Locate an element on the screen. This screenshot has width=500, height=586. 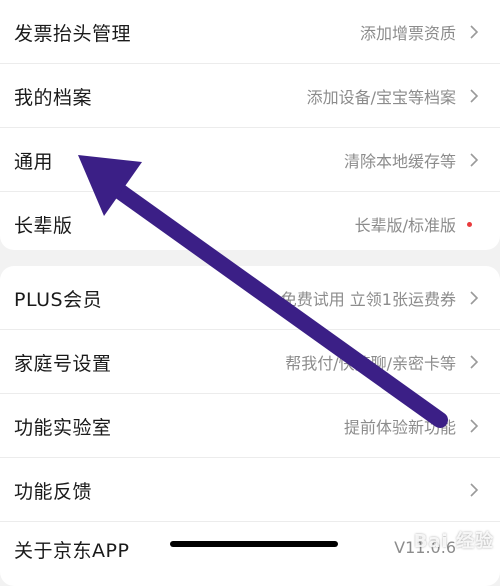
red-dot-icon is located at coordinates (469, 224).